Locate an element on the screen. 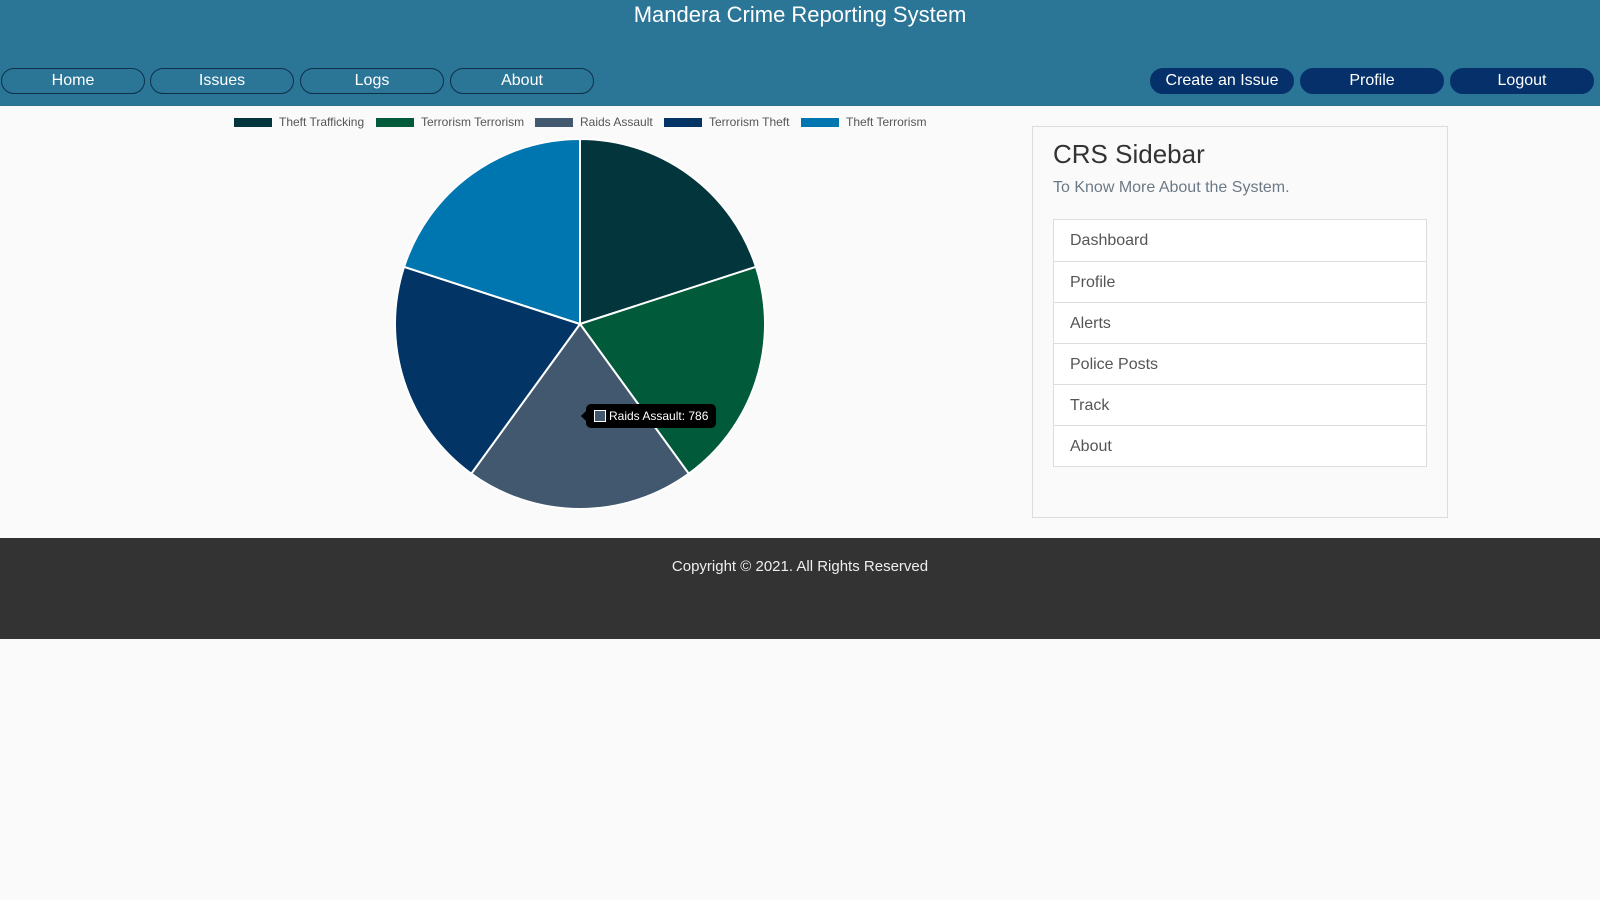 The height and width of the screenshot is (900, 1600). pie-chart-svg is located at coordinates (580, 323).